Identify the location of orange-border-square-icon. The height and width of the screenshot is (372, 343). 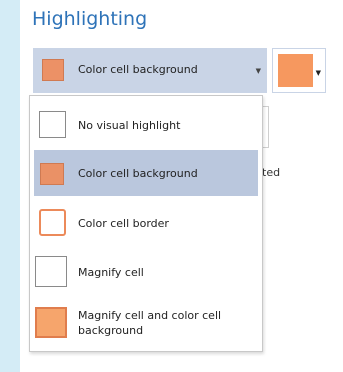
(52, 222).